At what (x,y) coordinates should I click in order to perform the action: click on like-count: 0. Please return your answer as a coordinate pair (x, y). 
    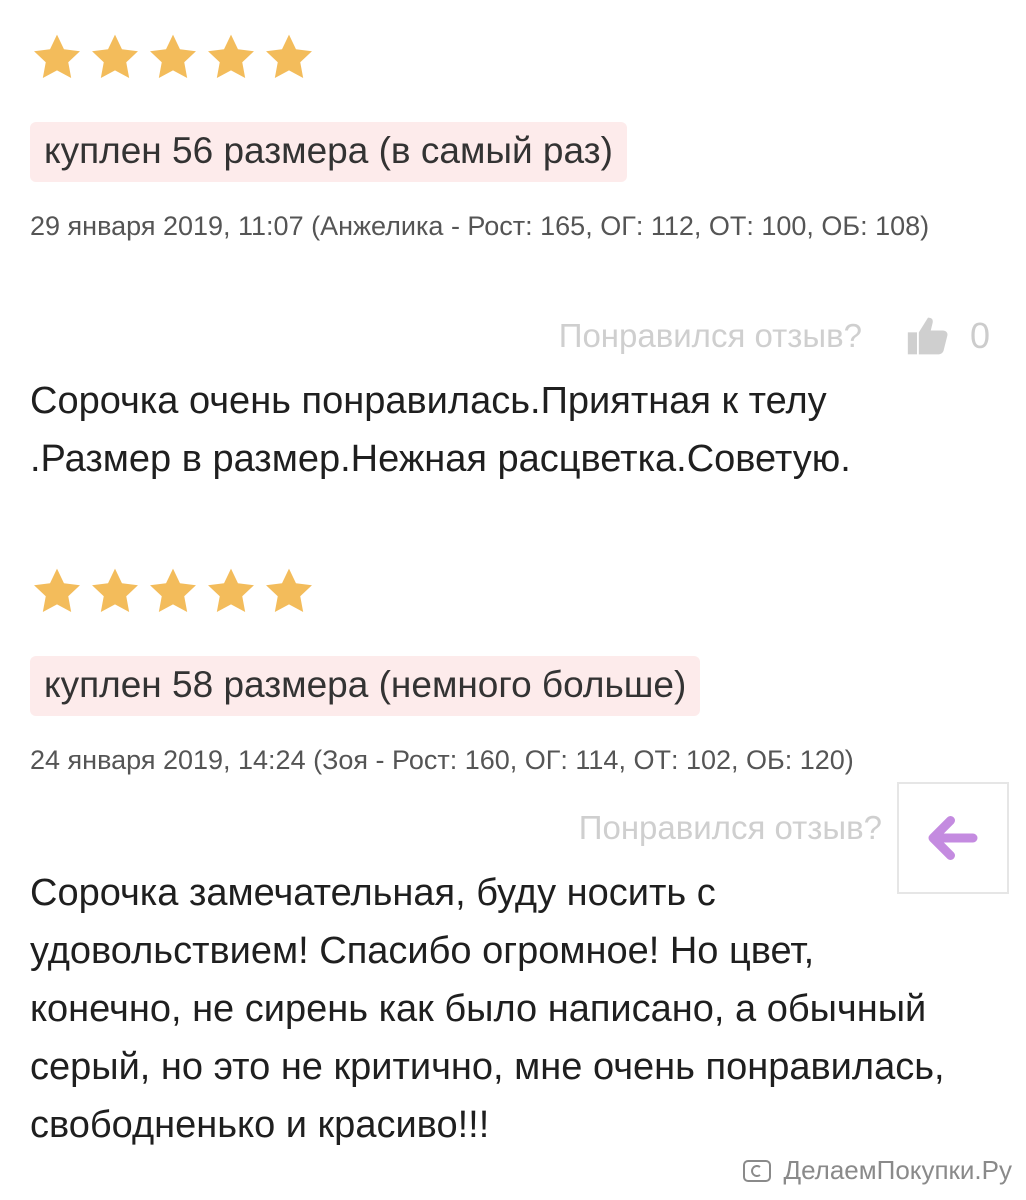
    Looking at the image, I should click on (979, 335).